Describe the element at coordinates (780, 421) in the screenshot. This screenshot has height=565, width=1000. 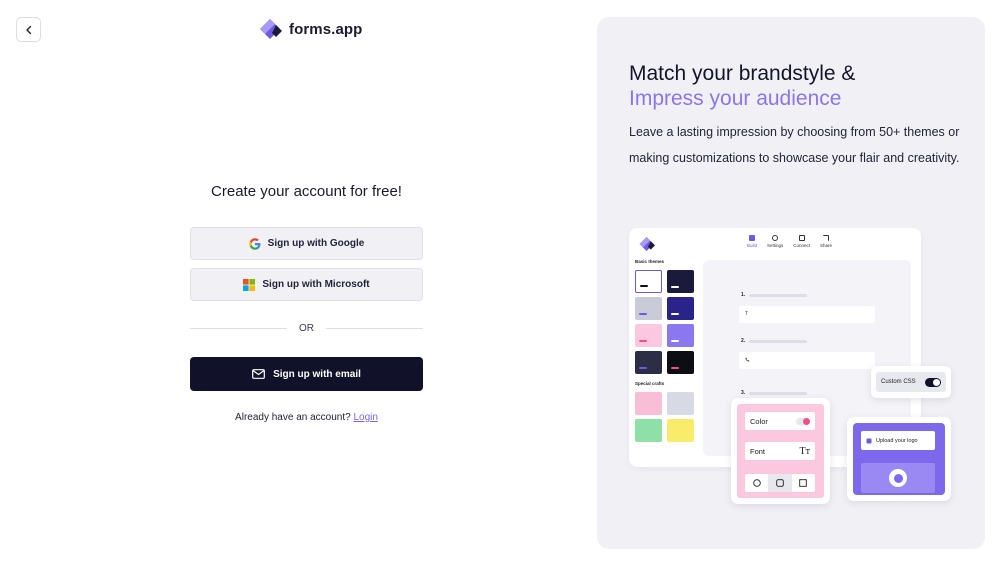
I see `color-row: Color` at that location.